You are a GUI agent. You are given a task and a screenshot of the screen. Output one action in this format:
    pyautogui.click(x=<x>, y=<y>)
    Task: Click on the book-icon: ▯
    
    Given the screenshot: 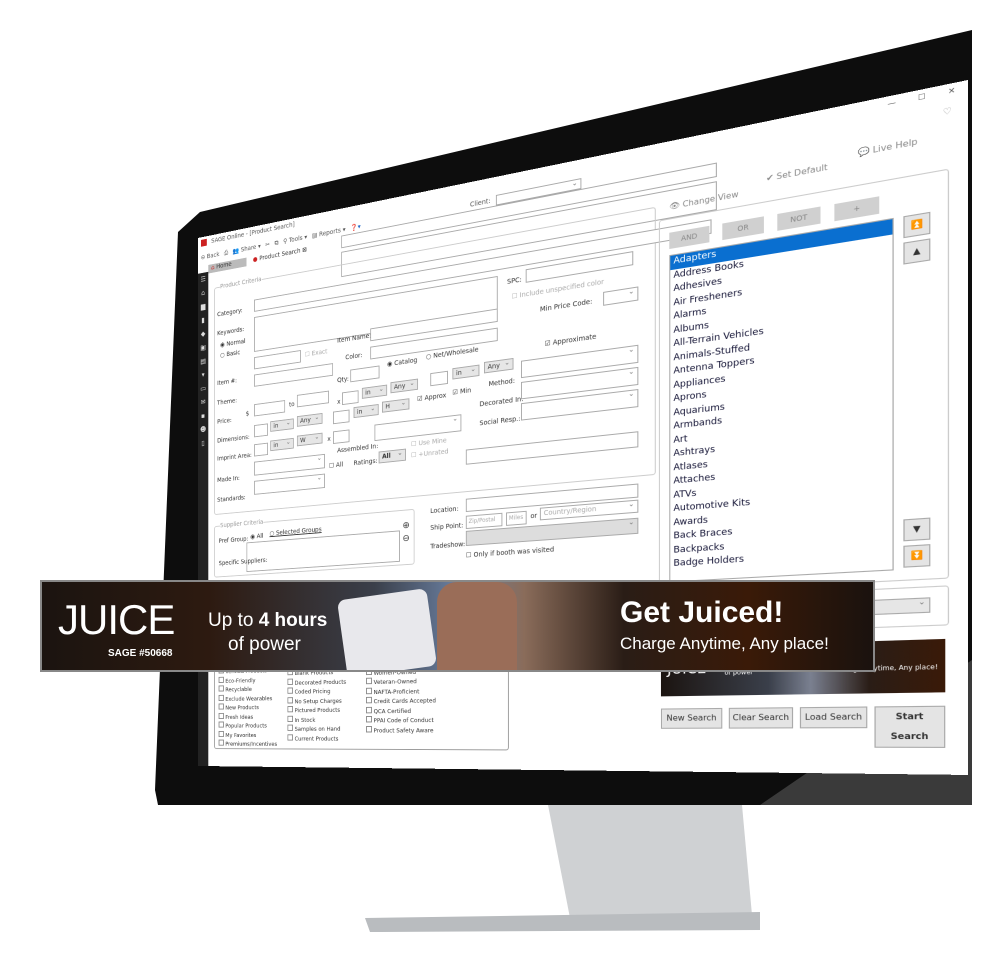 What is the action you would take?
    pyautogui.click(x=203, y=443)
    